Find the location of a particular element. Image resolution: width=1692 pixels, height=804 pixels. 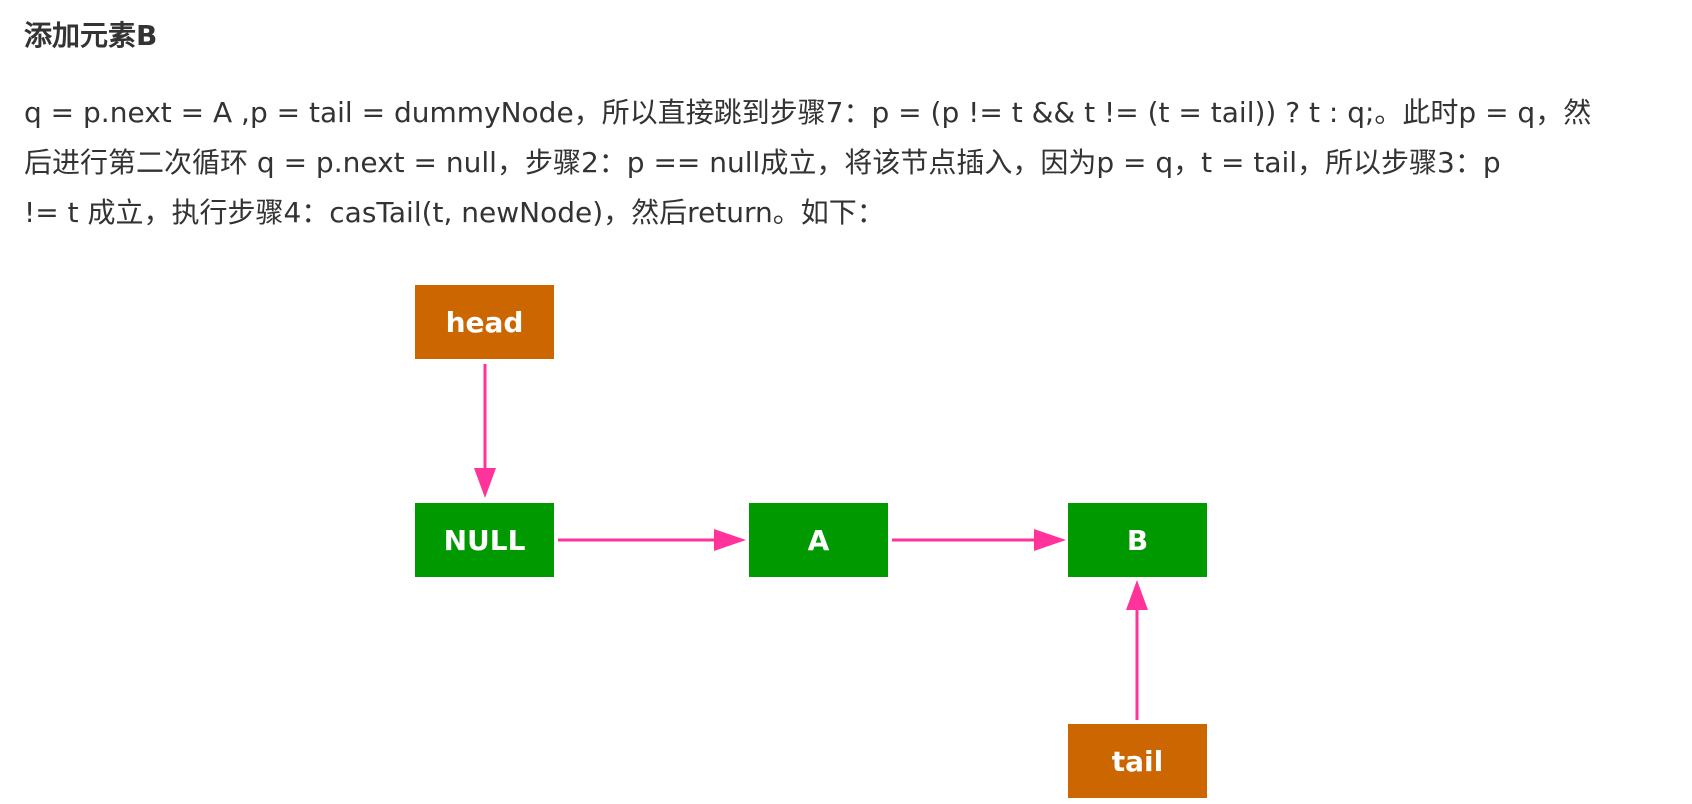

node-null-label: NULL is located at coordinates (485, 540).